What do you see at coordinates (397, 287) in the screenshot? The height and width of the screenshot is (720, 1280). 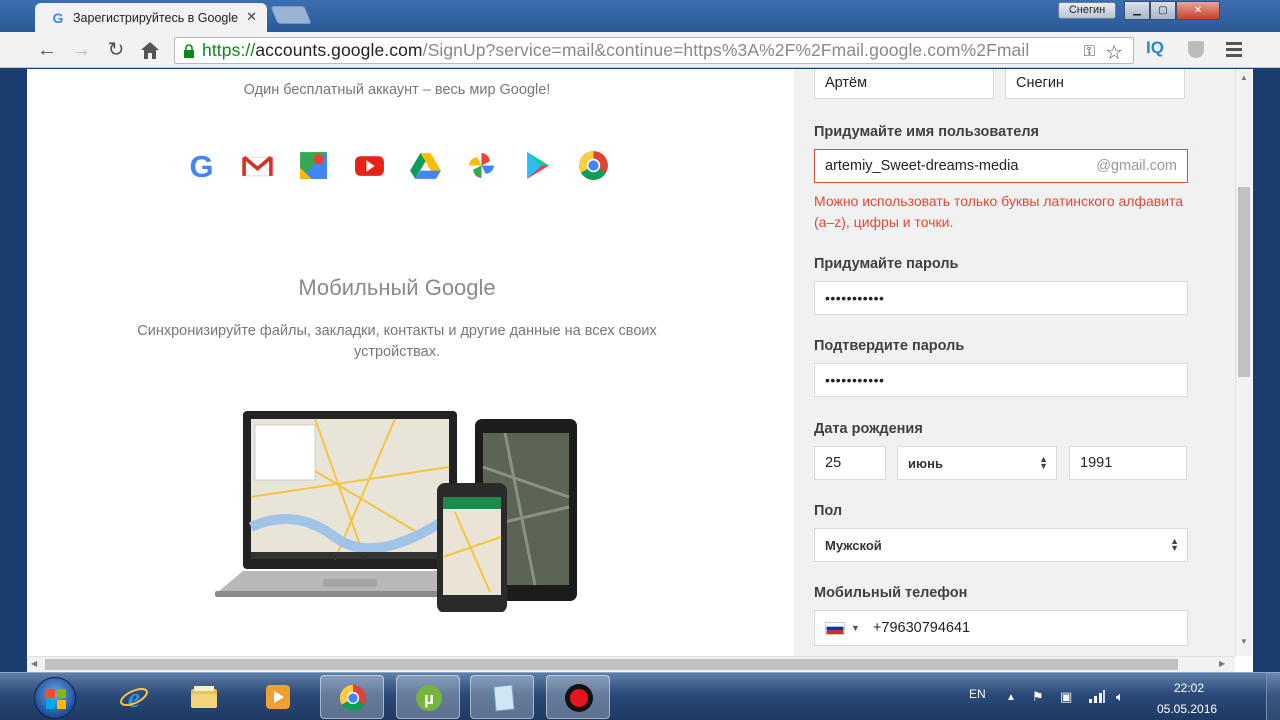 I see `mobile-section-title: Мобильный Google` at bounding box center [397, 287].